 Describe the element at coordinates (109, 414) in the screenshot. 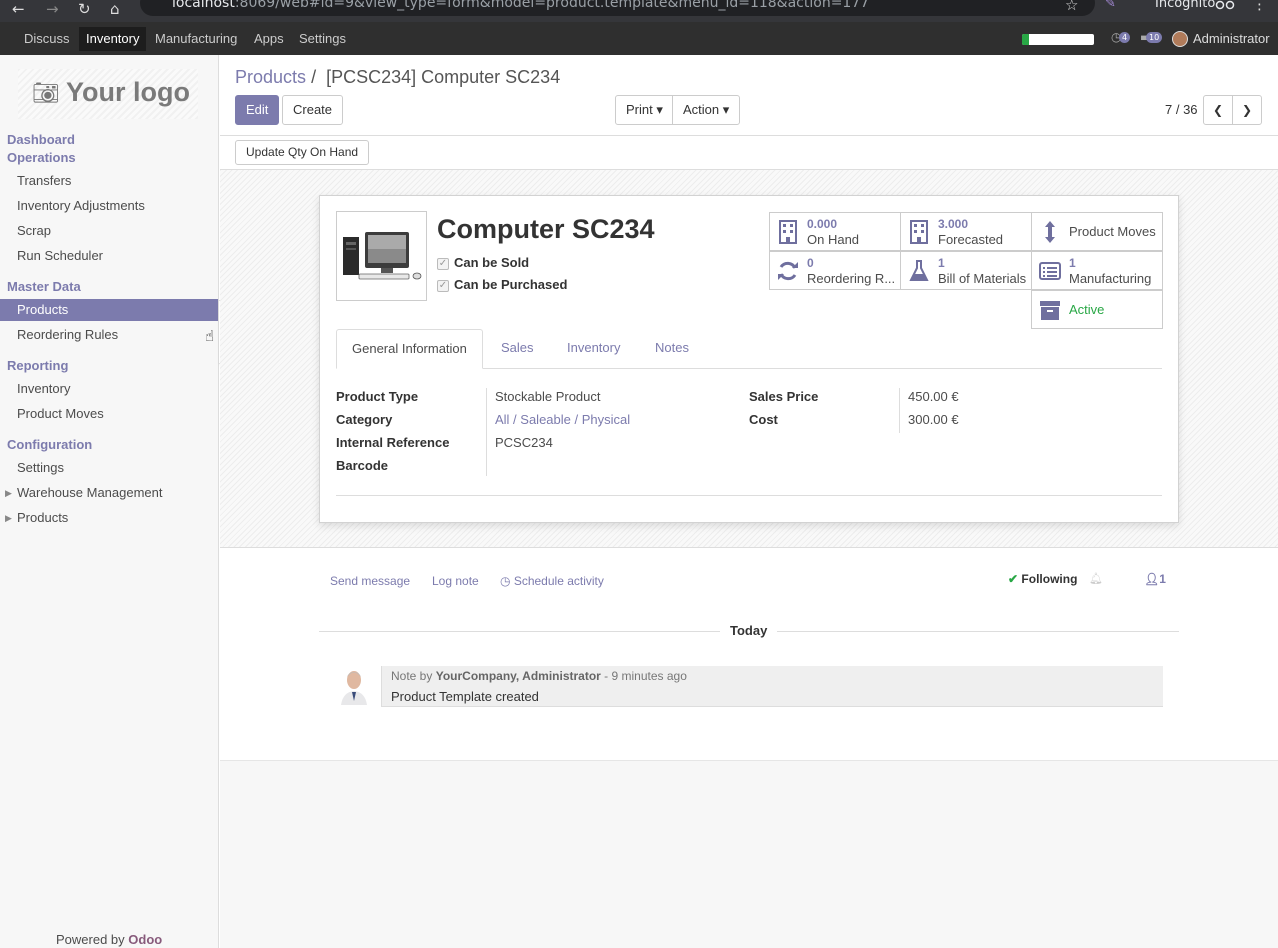

I see `sidebar-item-product-moves: Product Moves` at that location.